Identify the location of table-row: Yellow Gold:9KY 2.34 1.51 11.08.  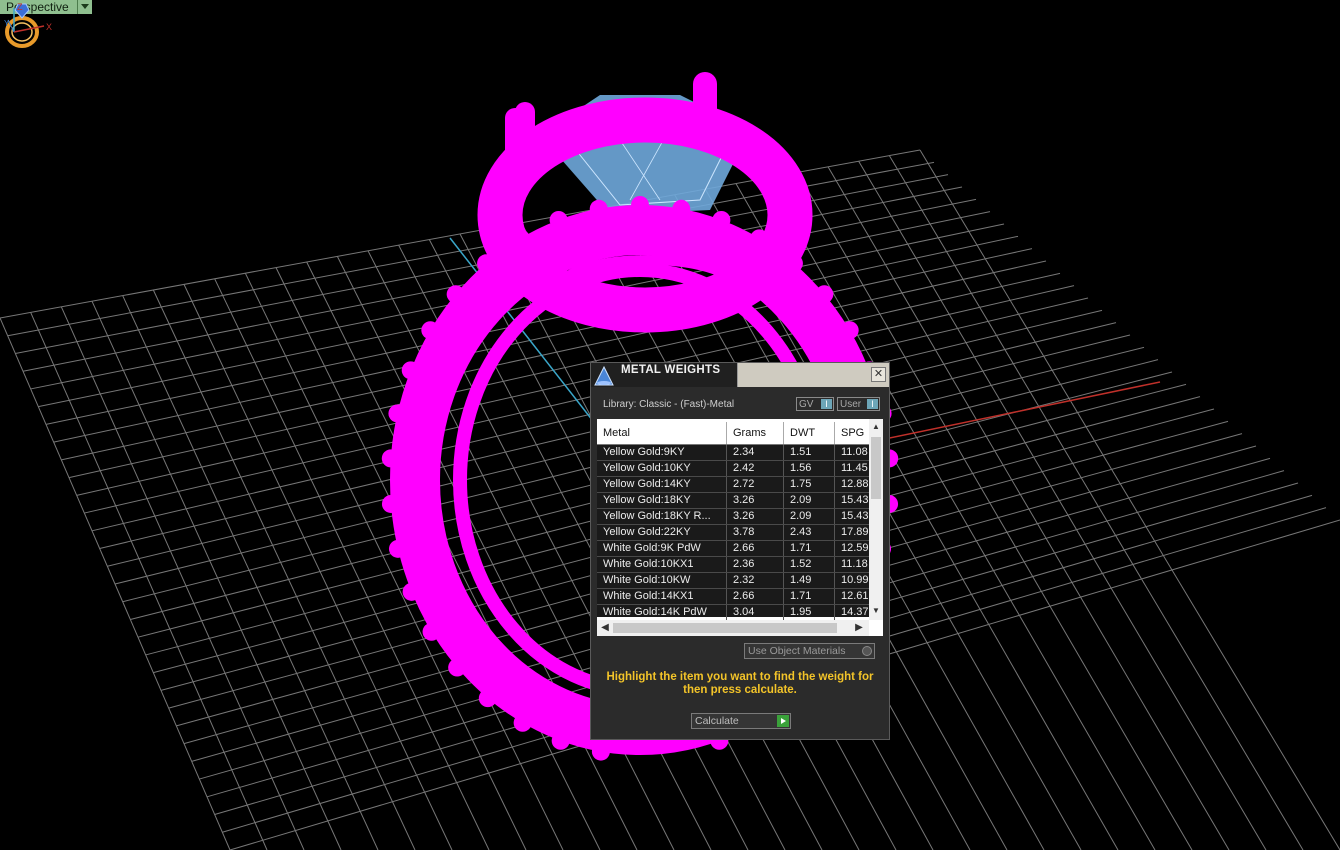
(733, 453).